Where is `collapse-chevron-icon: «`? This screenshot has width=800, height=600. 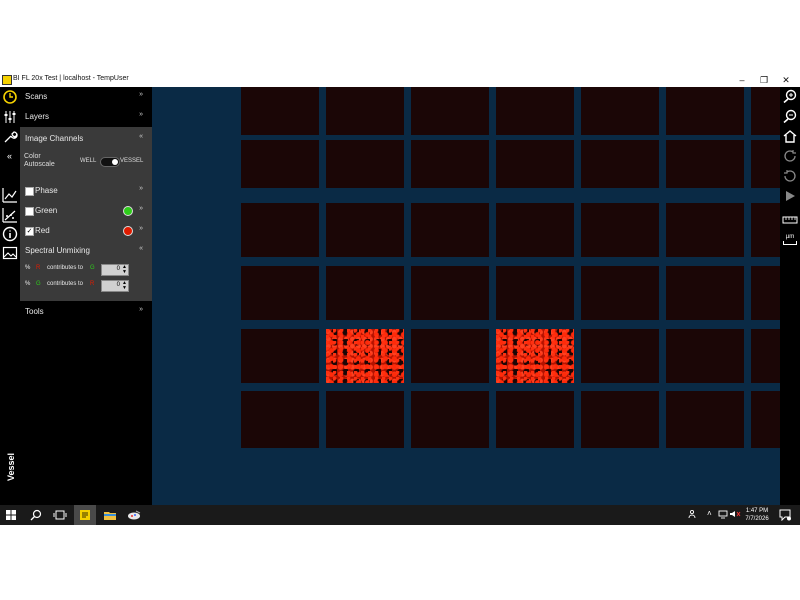 collapse-chevron-icon: « is located at coordinates (141, 248).